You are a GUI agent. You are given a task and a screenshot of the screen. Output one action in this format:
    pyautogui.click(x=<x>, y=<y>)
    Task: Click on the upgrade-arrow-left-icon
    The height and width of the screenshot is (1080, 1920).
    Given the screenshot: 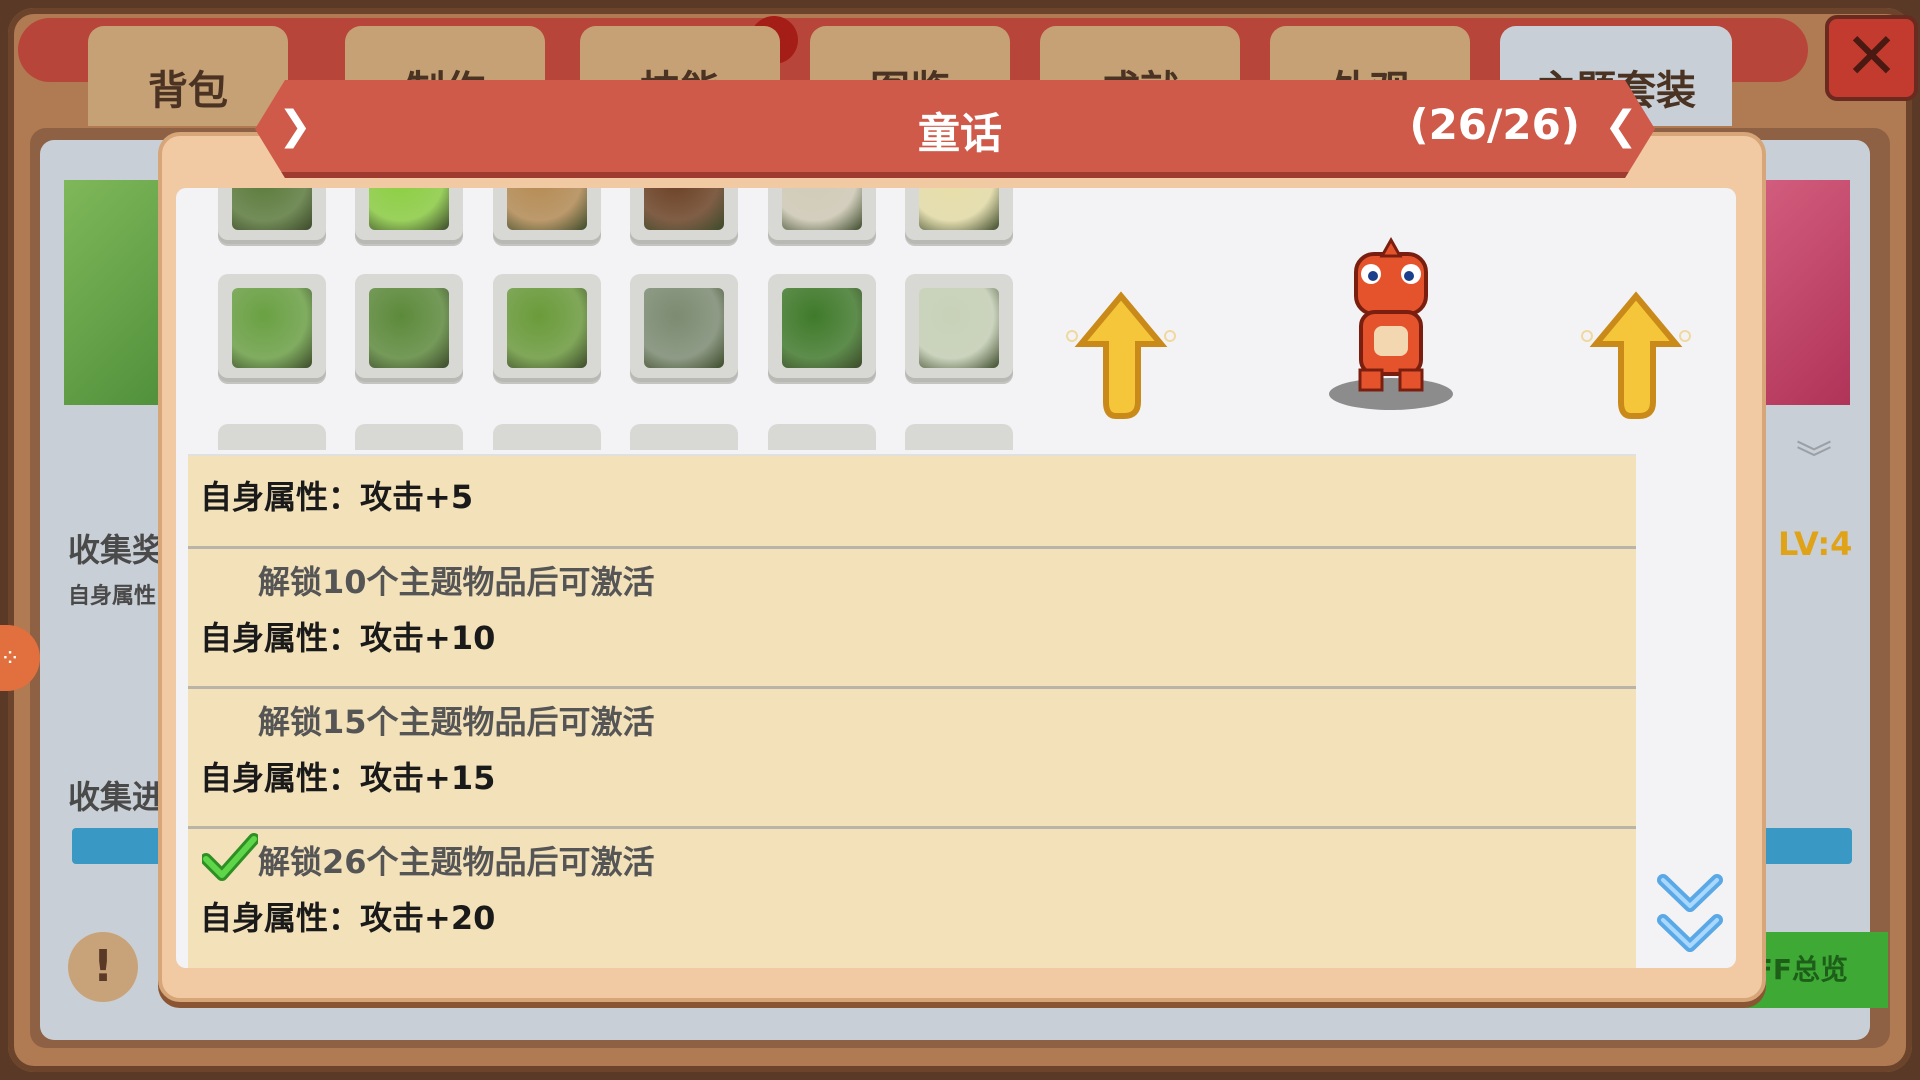 What is the action you would take?
    pyautogui.click(x=1121, y=355)
    